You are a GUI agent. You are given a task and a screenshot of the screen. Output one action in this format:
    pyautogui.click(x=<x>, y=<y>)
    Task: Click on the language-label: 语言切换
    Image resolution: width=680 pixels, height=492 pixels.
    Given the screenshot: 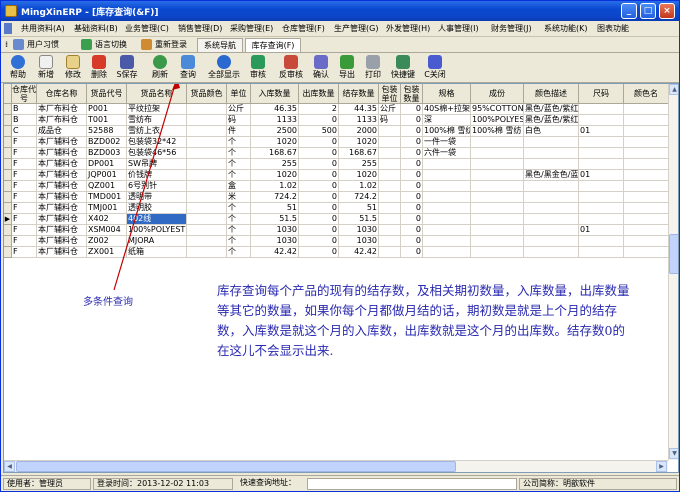 What is the action you would take?
    pyautogui.click(x=111, y=44)
    